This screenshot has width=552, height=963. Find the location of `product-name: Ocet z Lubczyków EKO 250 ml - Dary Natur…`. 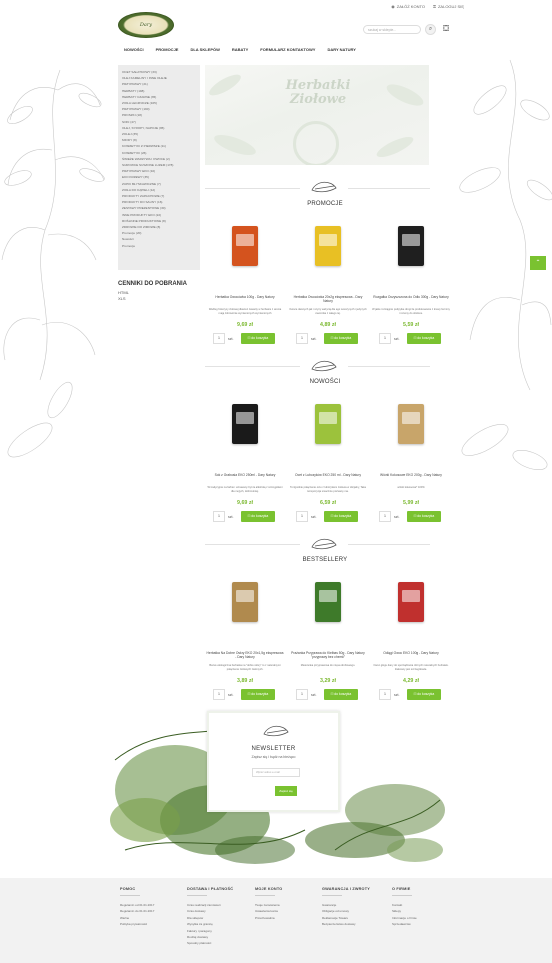

product-name: Ocet z Lubczyków EKO 250 ml - Dary Natur… is located at coordinates (328, 475).